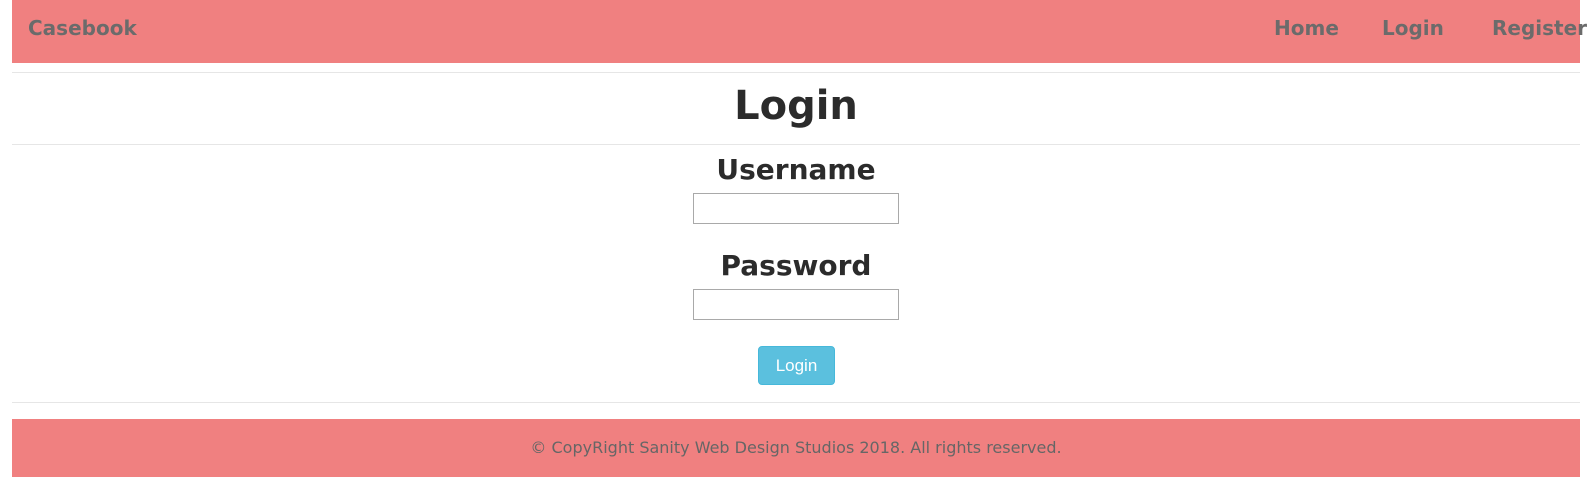 Image resolution: width=1596 pixels, height=494 pixels. What do you see at coordinates (796, 106) in the screenshot?
I see `page-title: Login` at bounding box center [796, 106].